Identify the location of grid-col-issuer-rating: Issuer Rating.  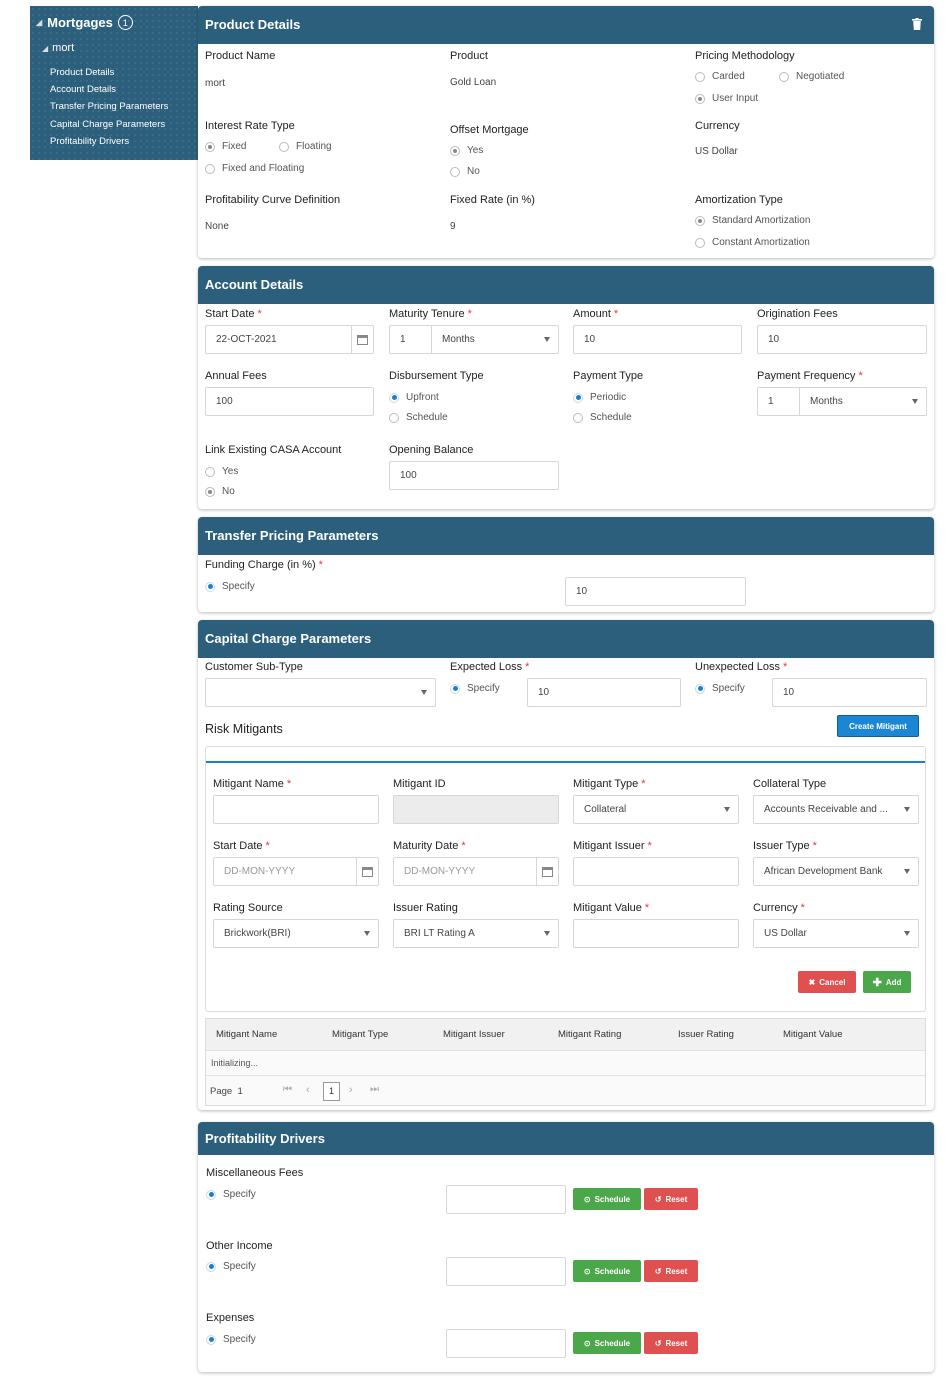
(706, 1034).